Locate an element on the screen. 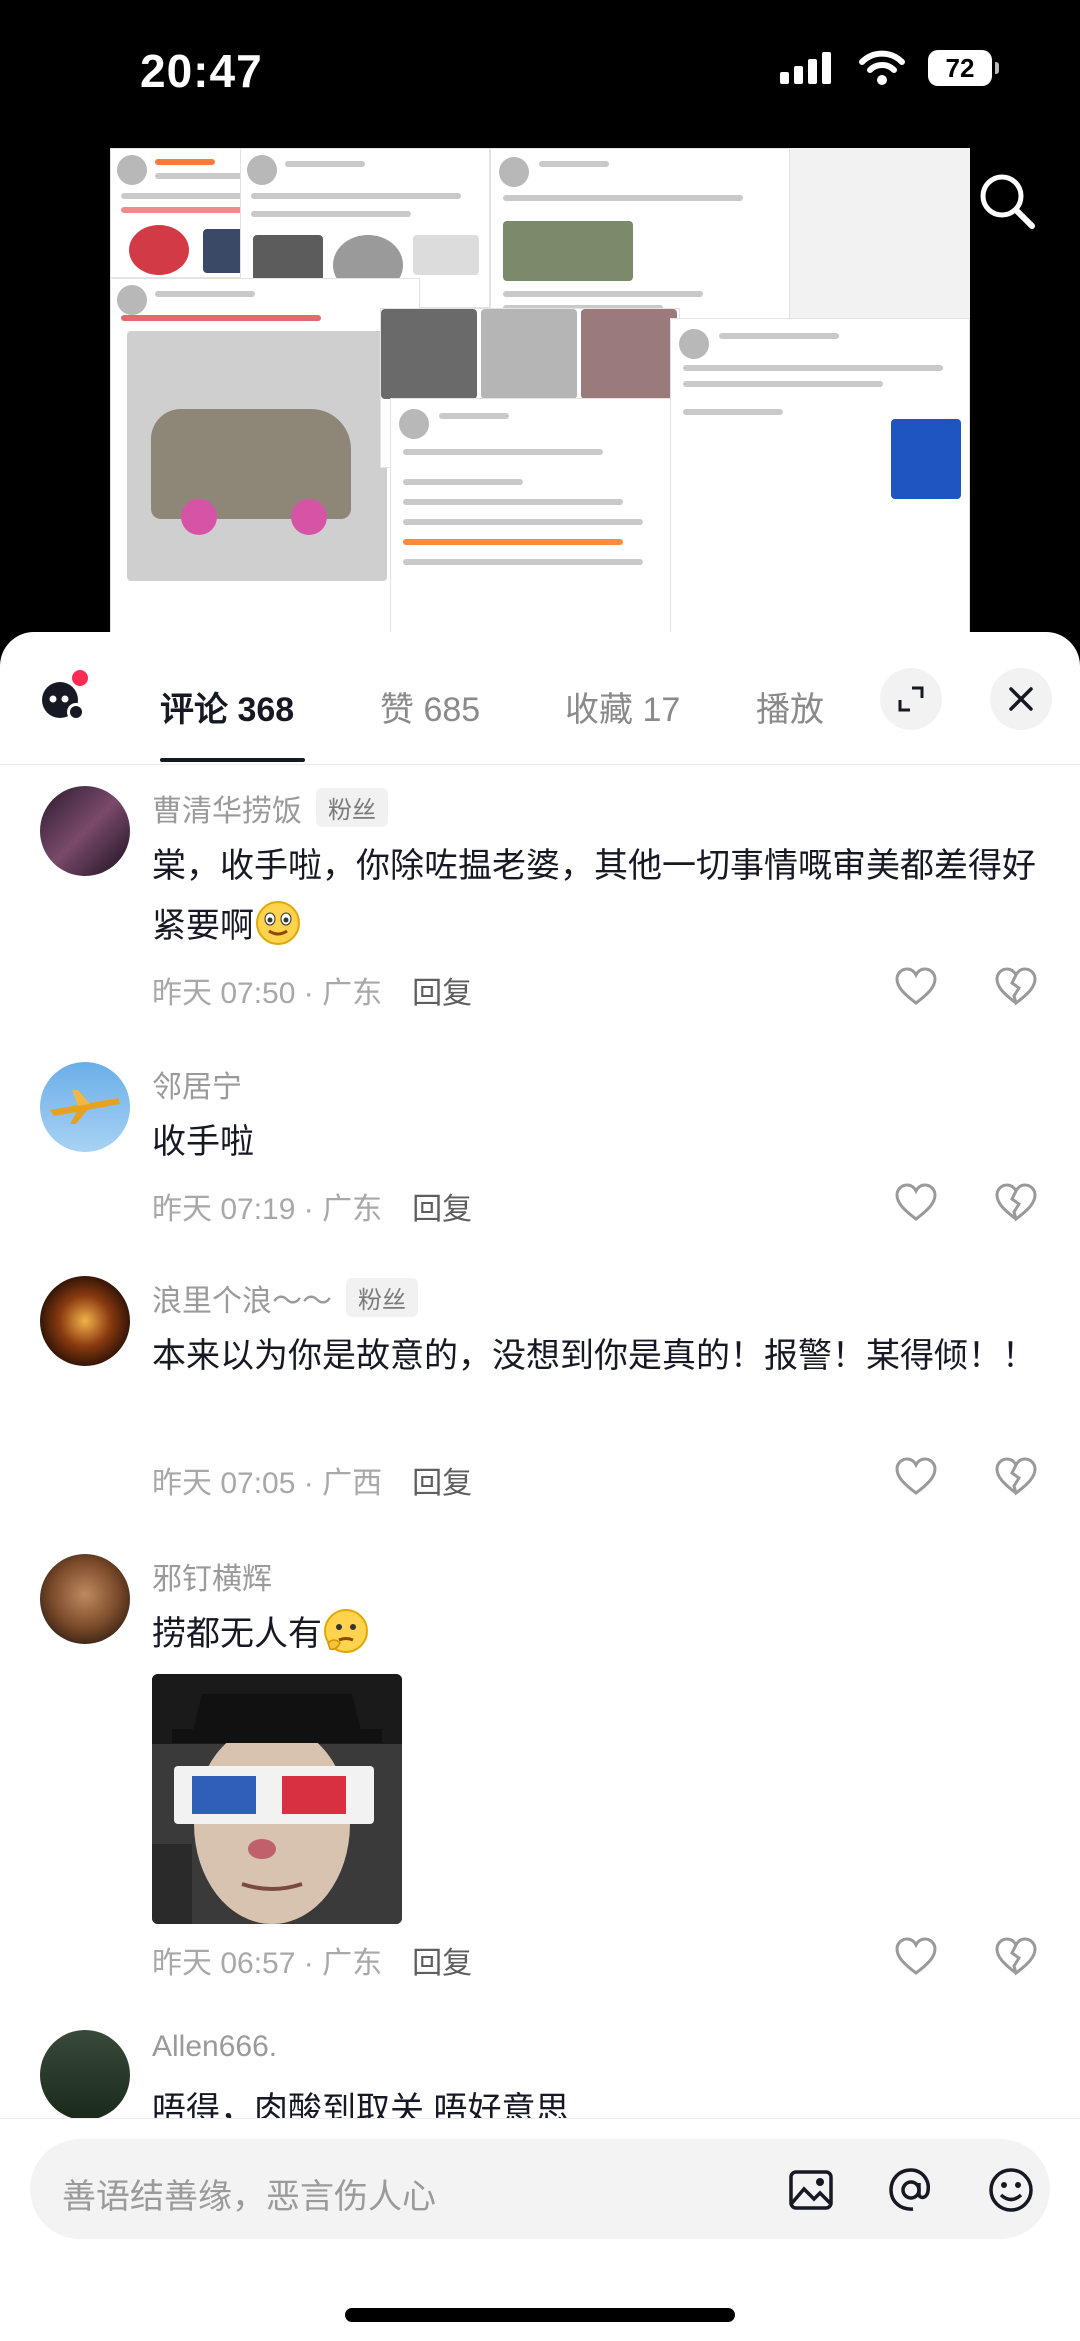  comment-author: 邪钉横辉 is located at coordinates (212, 1576).